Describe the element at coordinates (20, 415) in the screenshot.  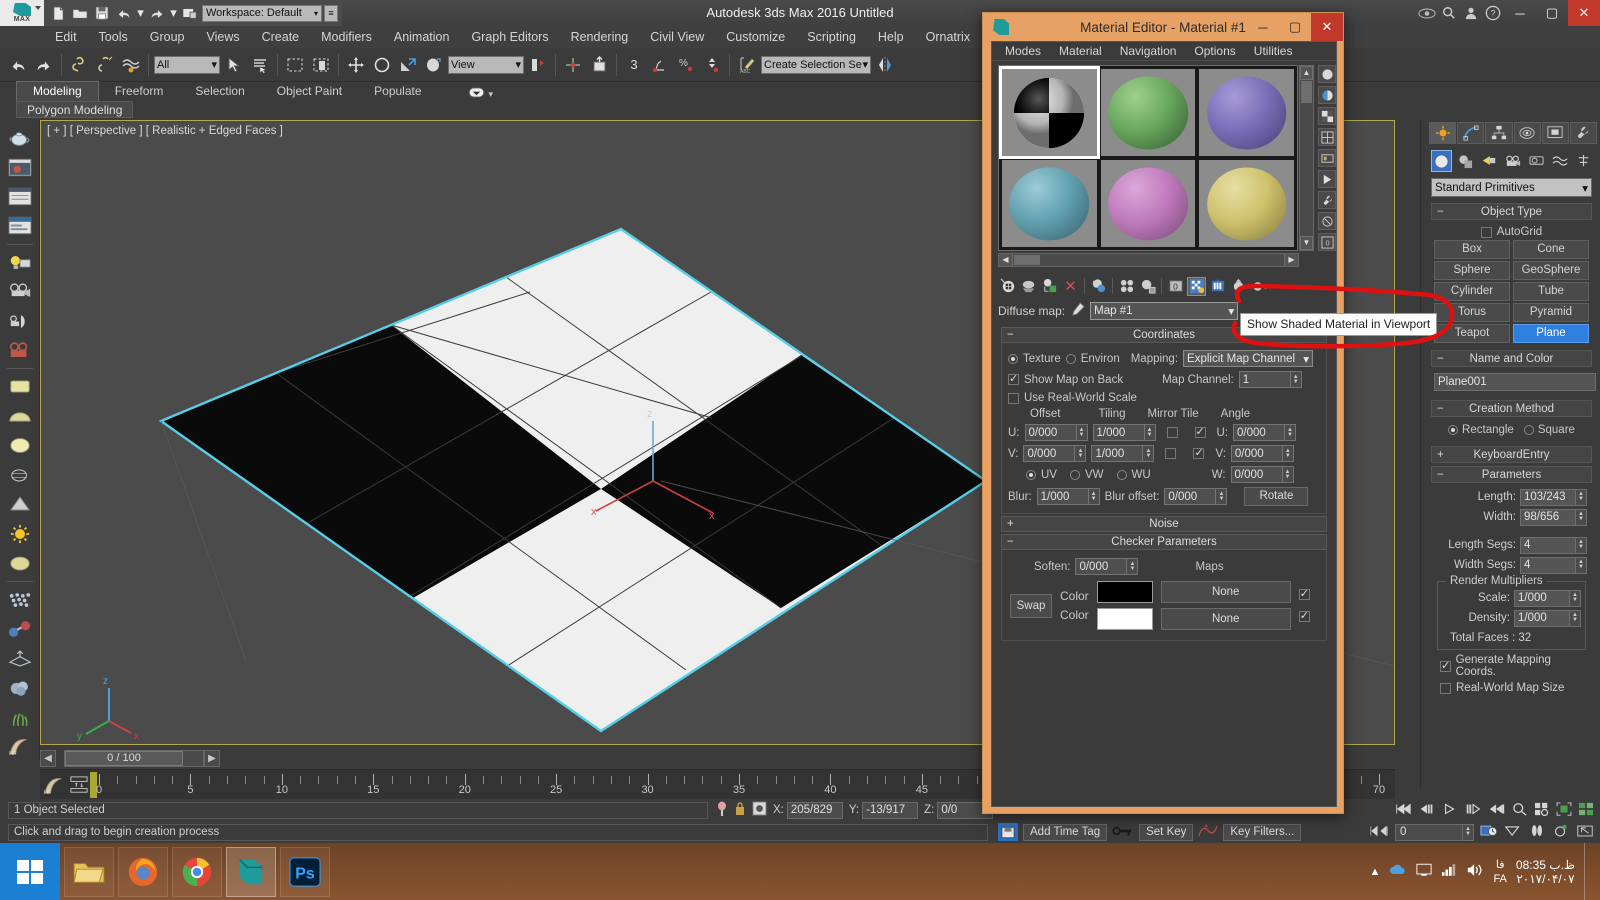
I see `dome-primitive-icon` at that location.